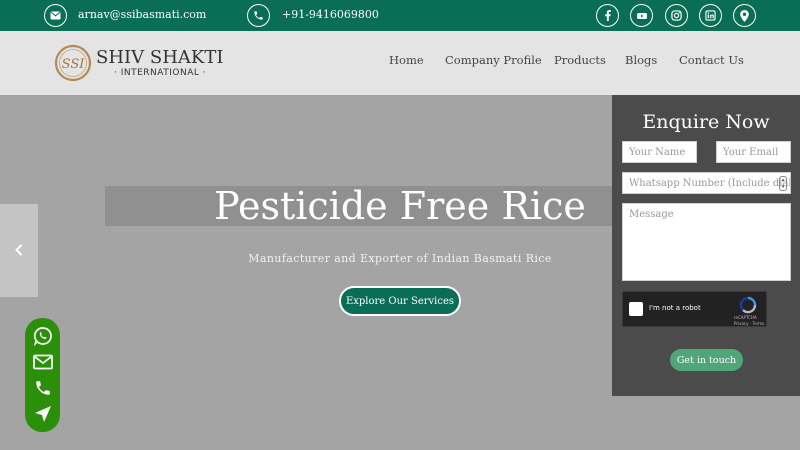 The width and height of the screenshot is (800, 450). I want to click on email-field: Your Email, so click(753, 152).